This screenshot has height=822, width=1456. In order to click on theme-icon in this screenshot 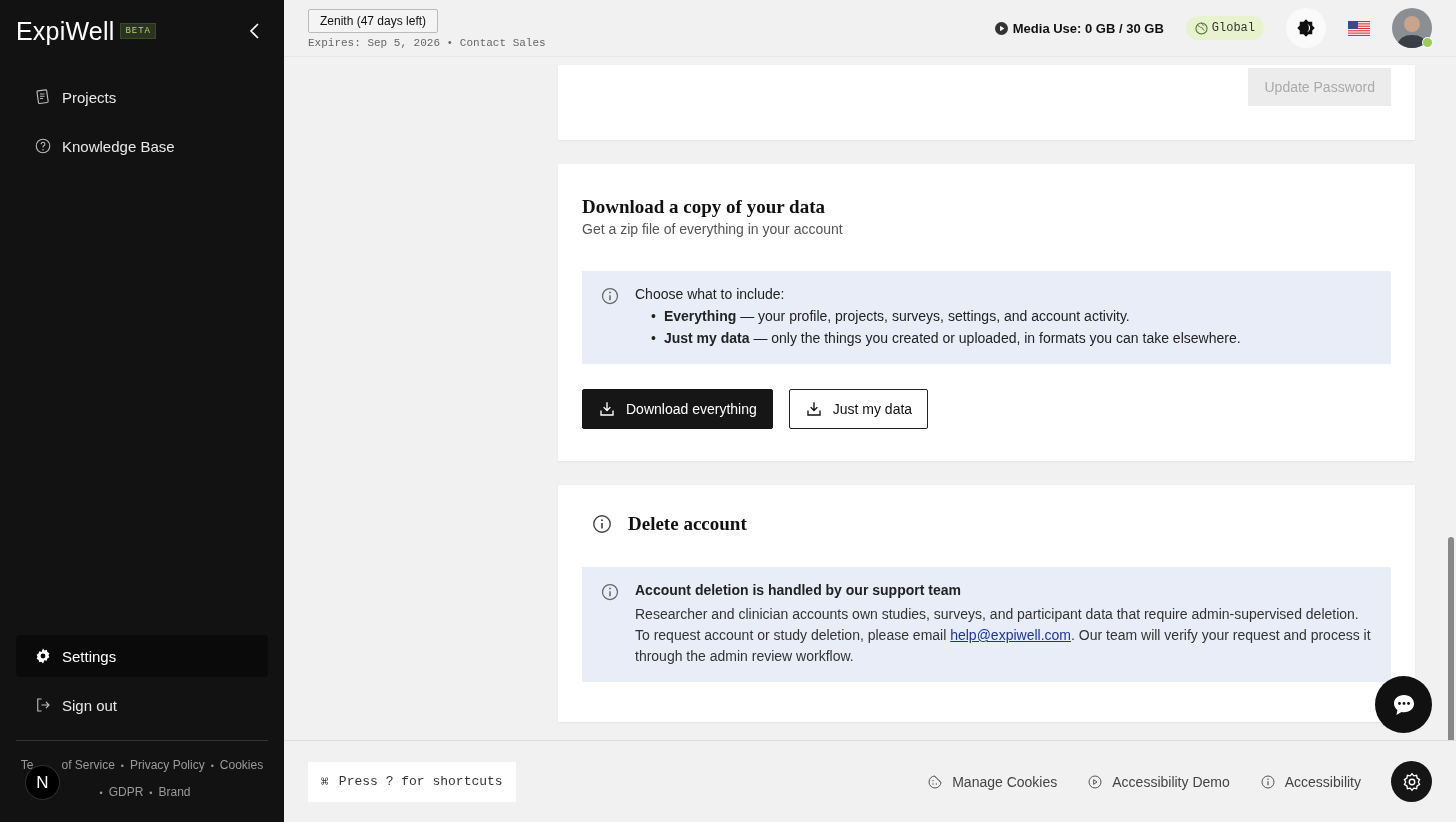, I will do `click(1306, 28)`.